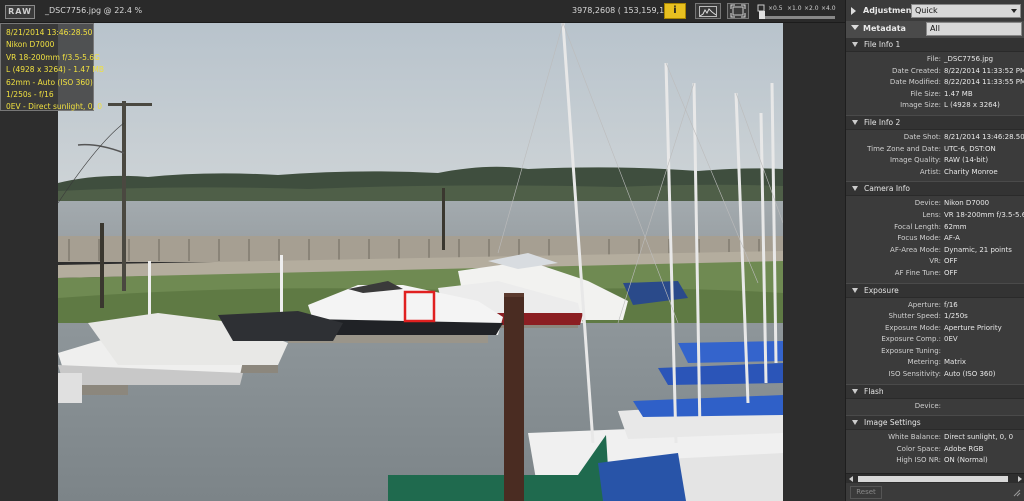  I want to click on metadata-row: Image Size: L (4928 x 3264), so click(935, 107).